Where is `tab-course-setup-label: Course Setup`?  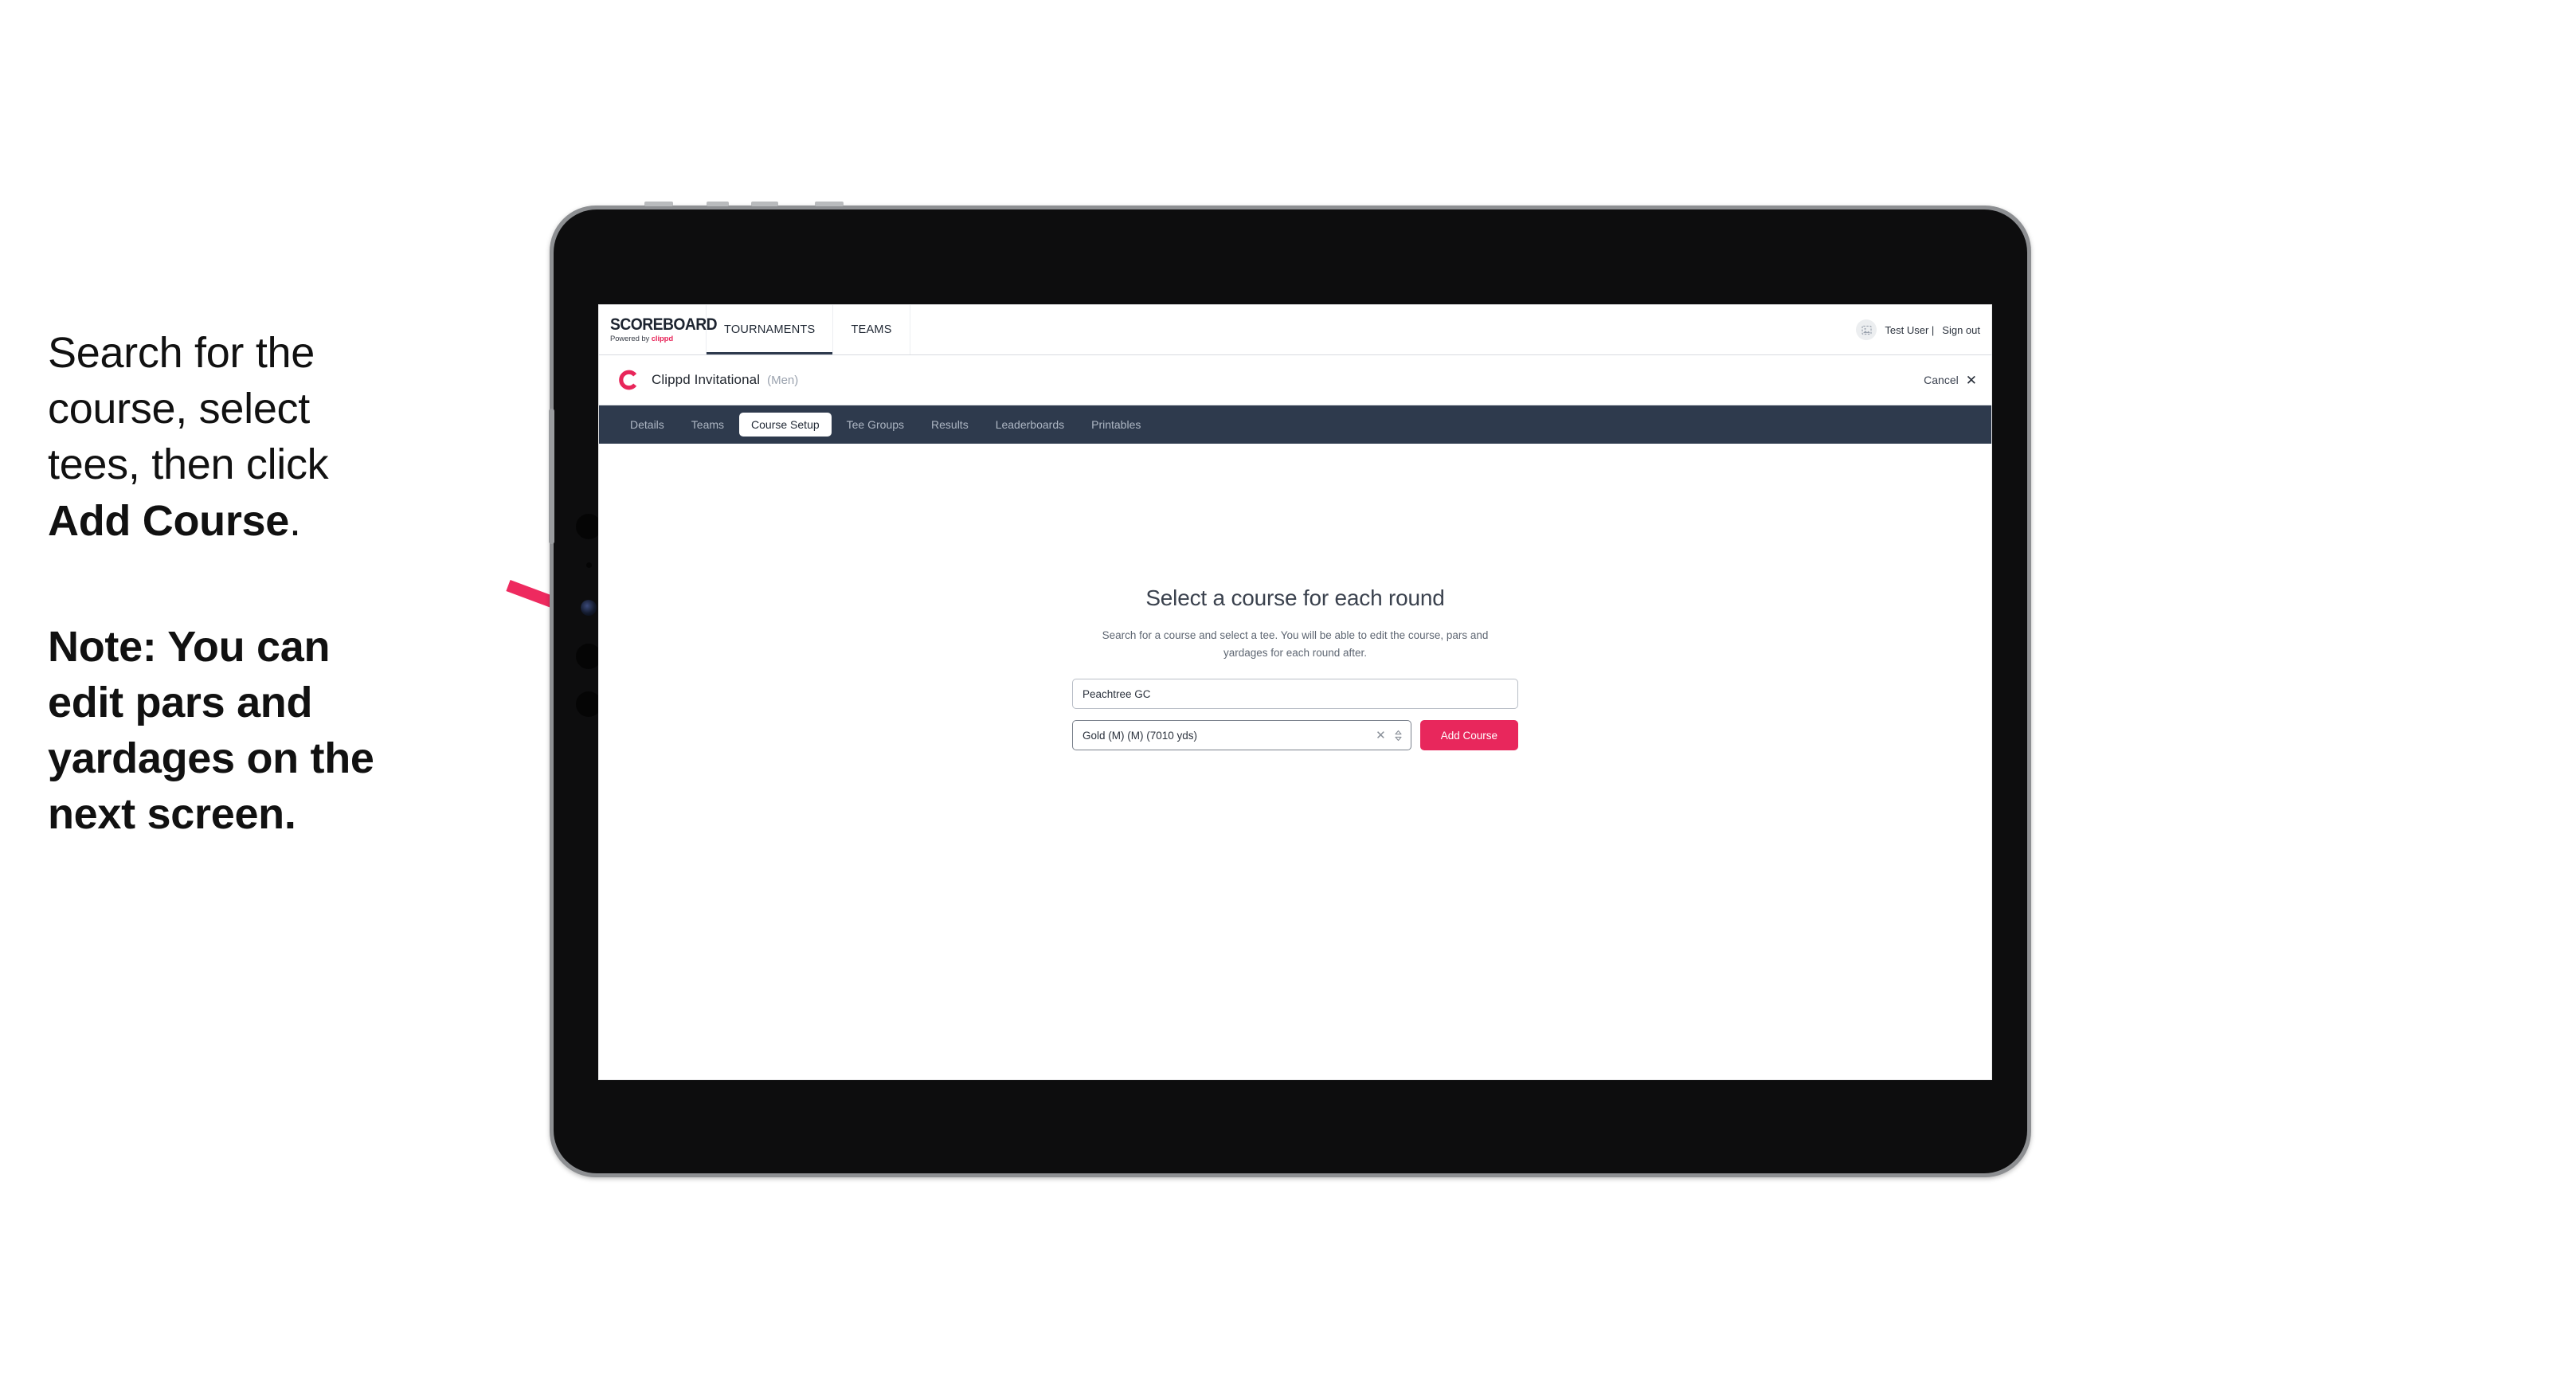
tab-course-setup-label: Course Setup is located at coordinates (785, 424).